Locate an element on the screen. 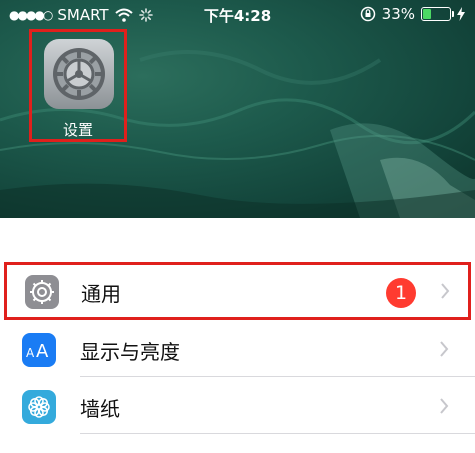  charging-bolt-icon is located at coordinates (461, 14).